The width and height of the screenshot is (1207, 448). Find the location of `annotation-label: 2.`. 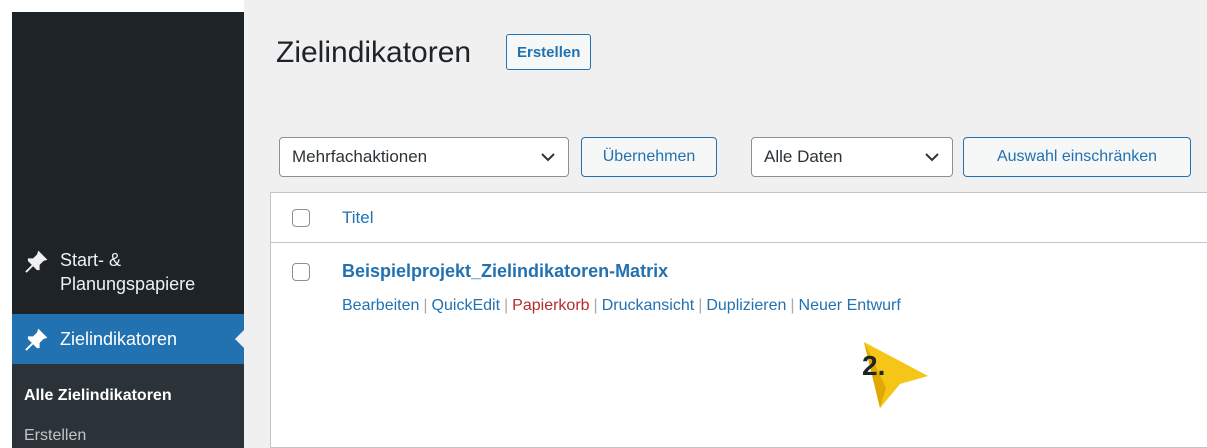

annotation-label: 2. is located at coordinates (874, 365).